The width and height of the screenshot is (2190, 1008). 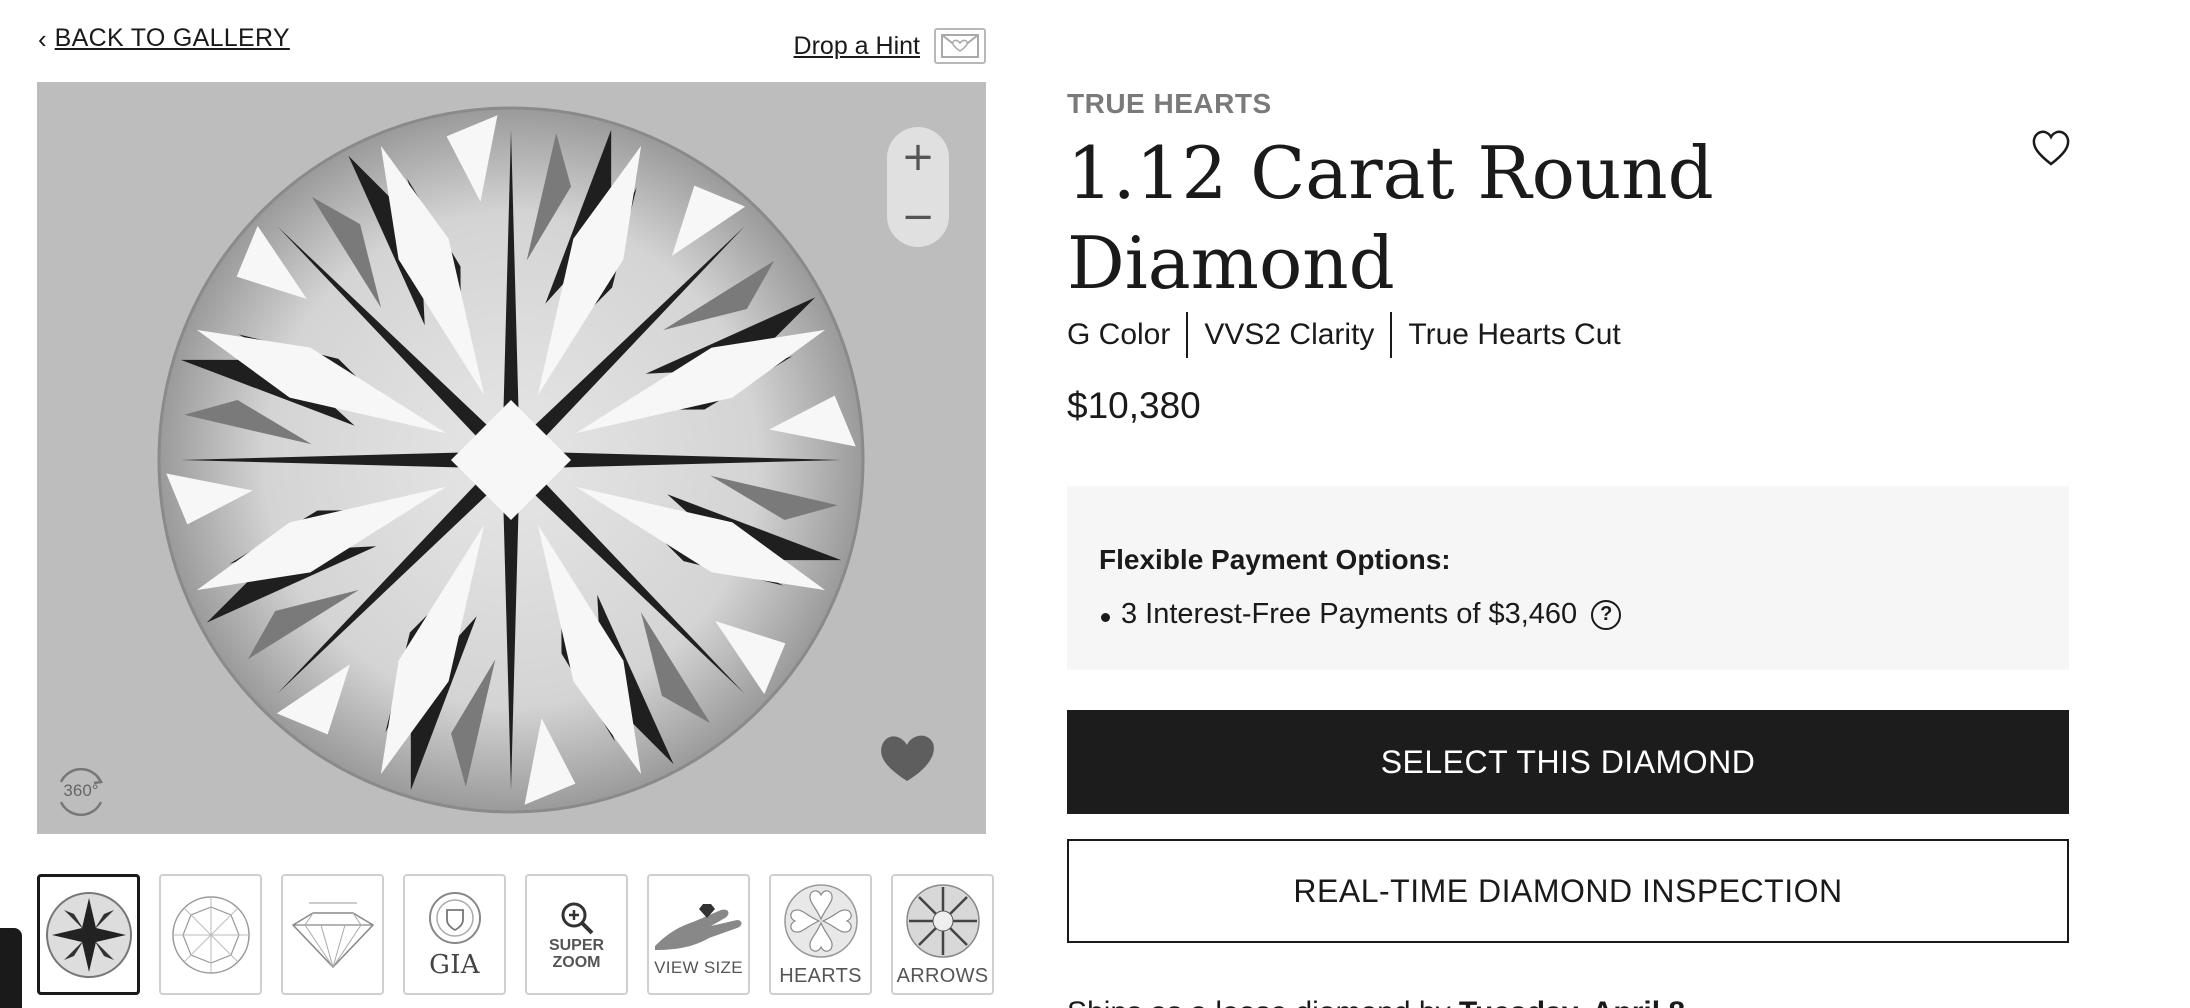 I want to click on thumbnail-hearts: HEARTS, so click(x=820, y=934).